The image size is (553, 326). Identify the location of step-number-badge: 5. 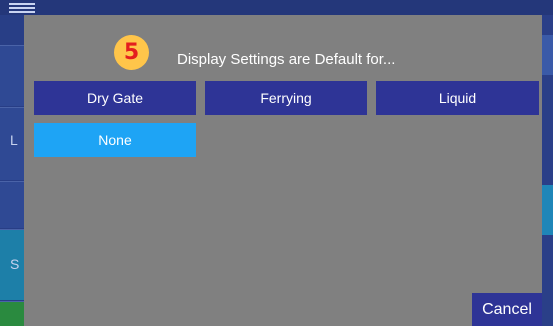
(131, 52).